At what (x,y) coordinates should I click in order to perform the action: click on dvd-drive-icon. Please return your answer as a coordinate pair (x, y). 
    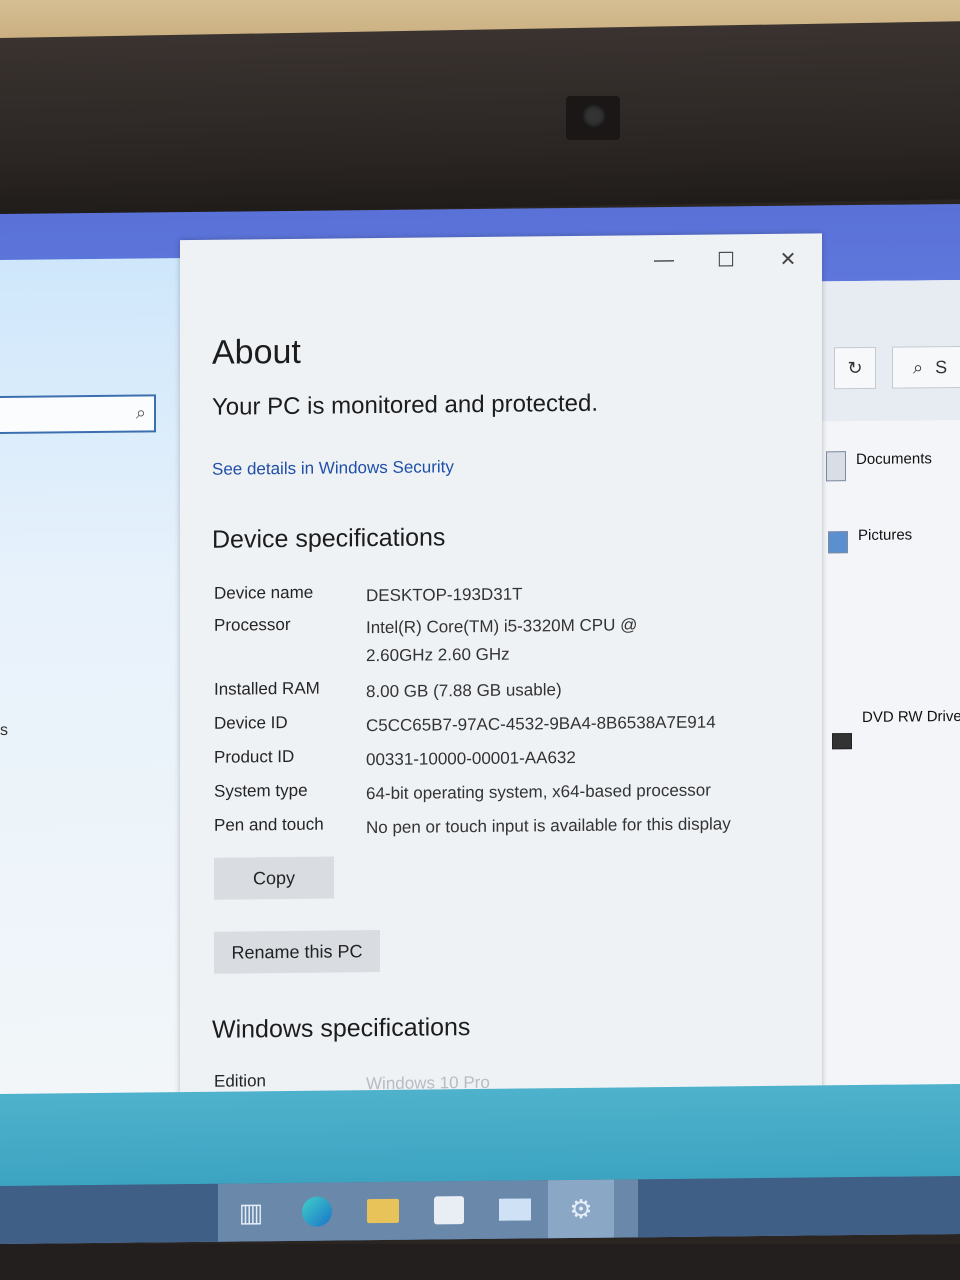
    Looking at the image, I should click on (842, 741).